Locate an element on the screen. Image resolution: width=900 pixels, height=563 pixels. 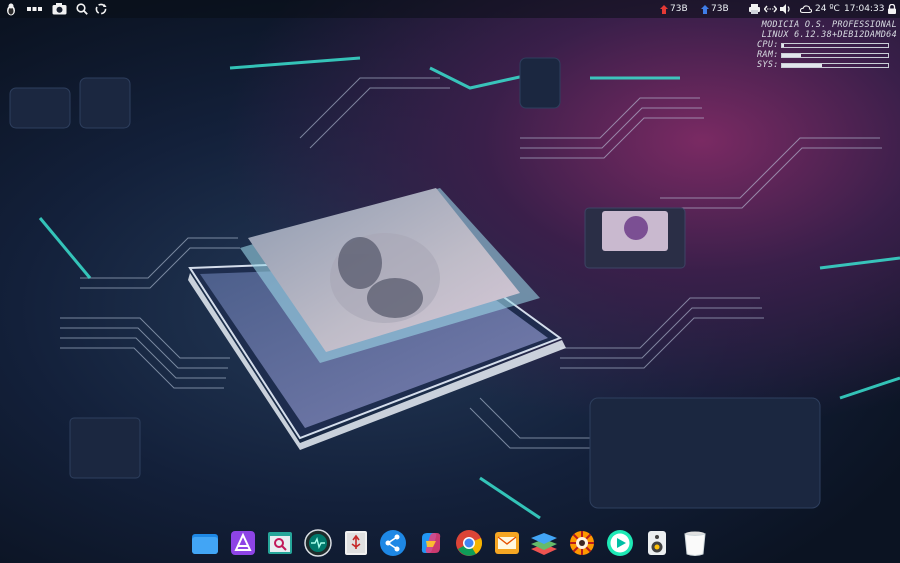
conky-kernel: LINUX 6.12.38+DEB12DAMD64 is located at coordinates (829, 35).